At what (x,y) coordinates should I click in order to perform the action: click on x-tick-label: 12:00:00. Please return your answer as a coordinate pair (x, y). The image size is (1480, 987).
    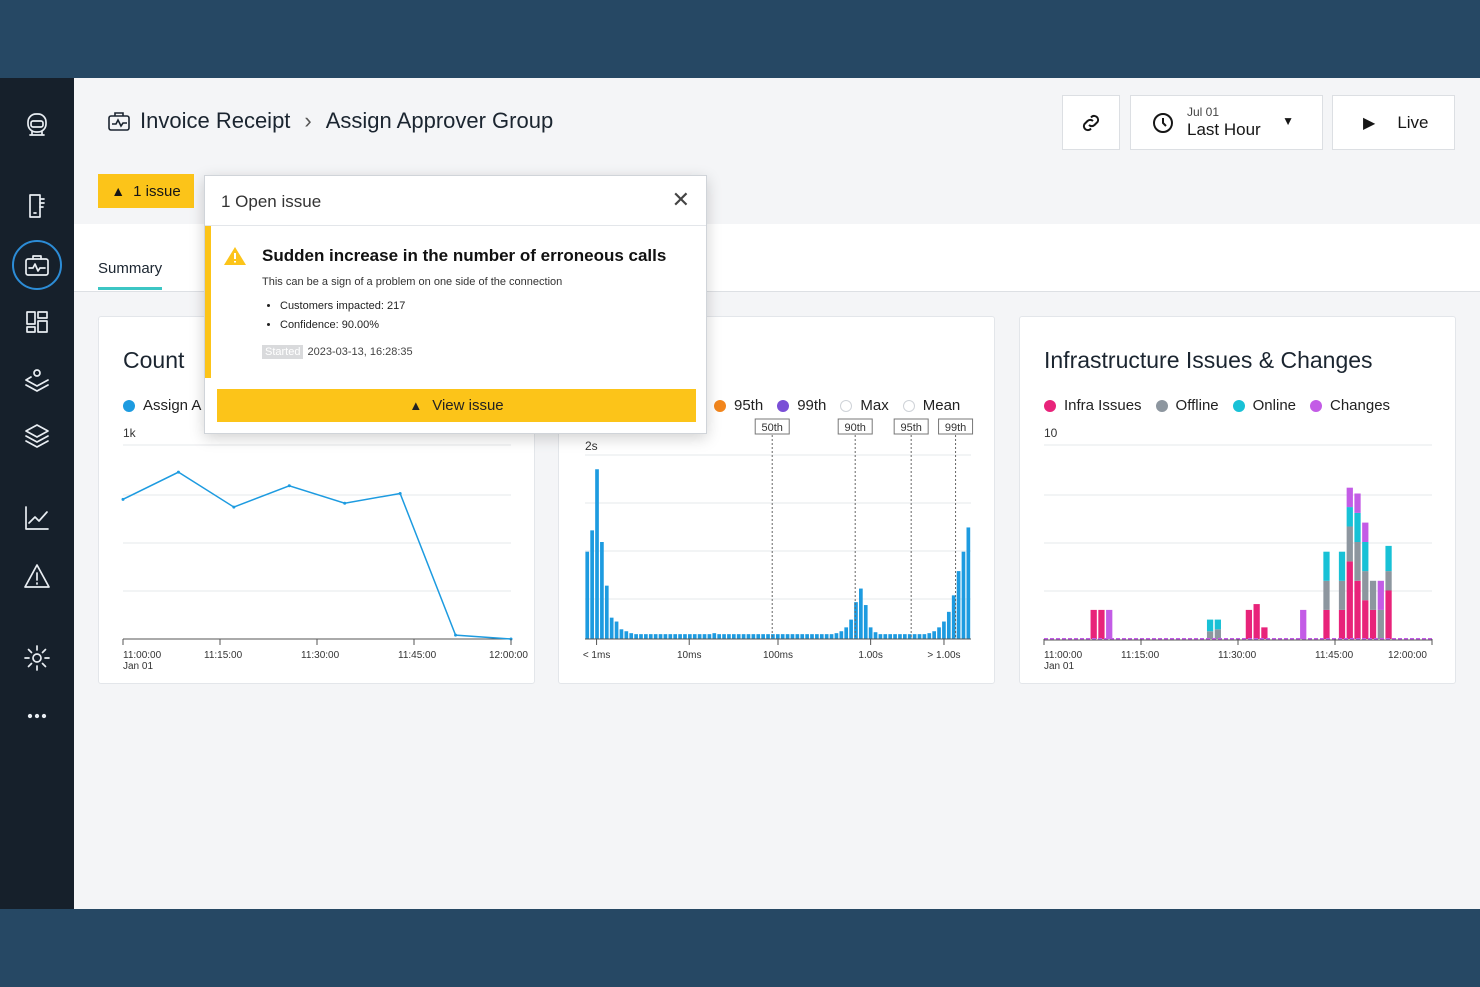
    Looking at the image, I should click on (508, 655).